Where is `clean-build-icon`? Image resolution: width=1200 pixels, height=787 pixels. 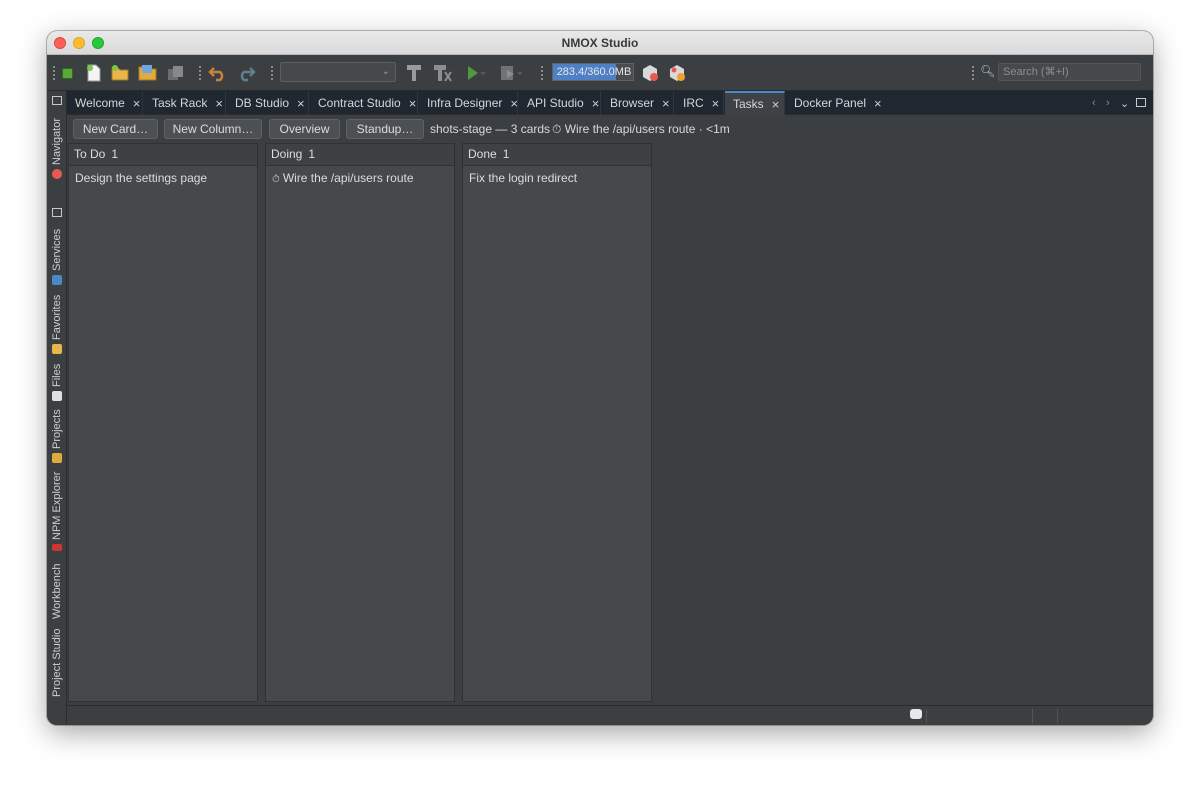
clean-build-icon is located at coordinates (443, 73).